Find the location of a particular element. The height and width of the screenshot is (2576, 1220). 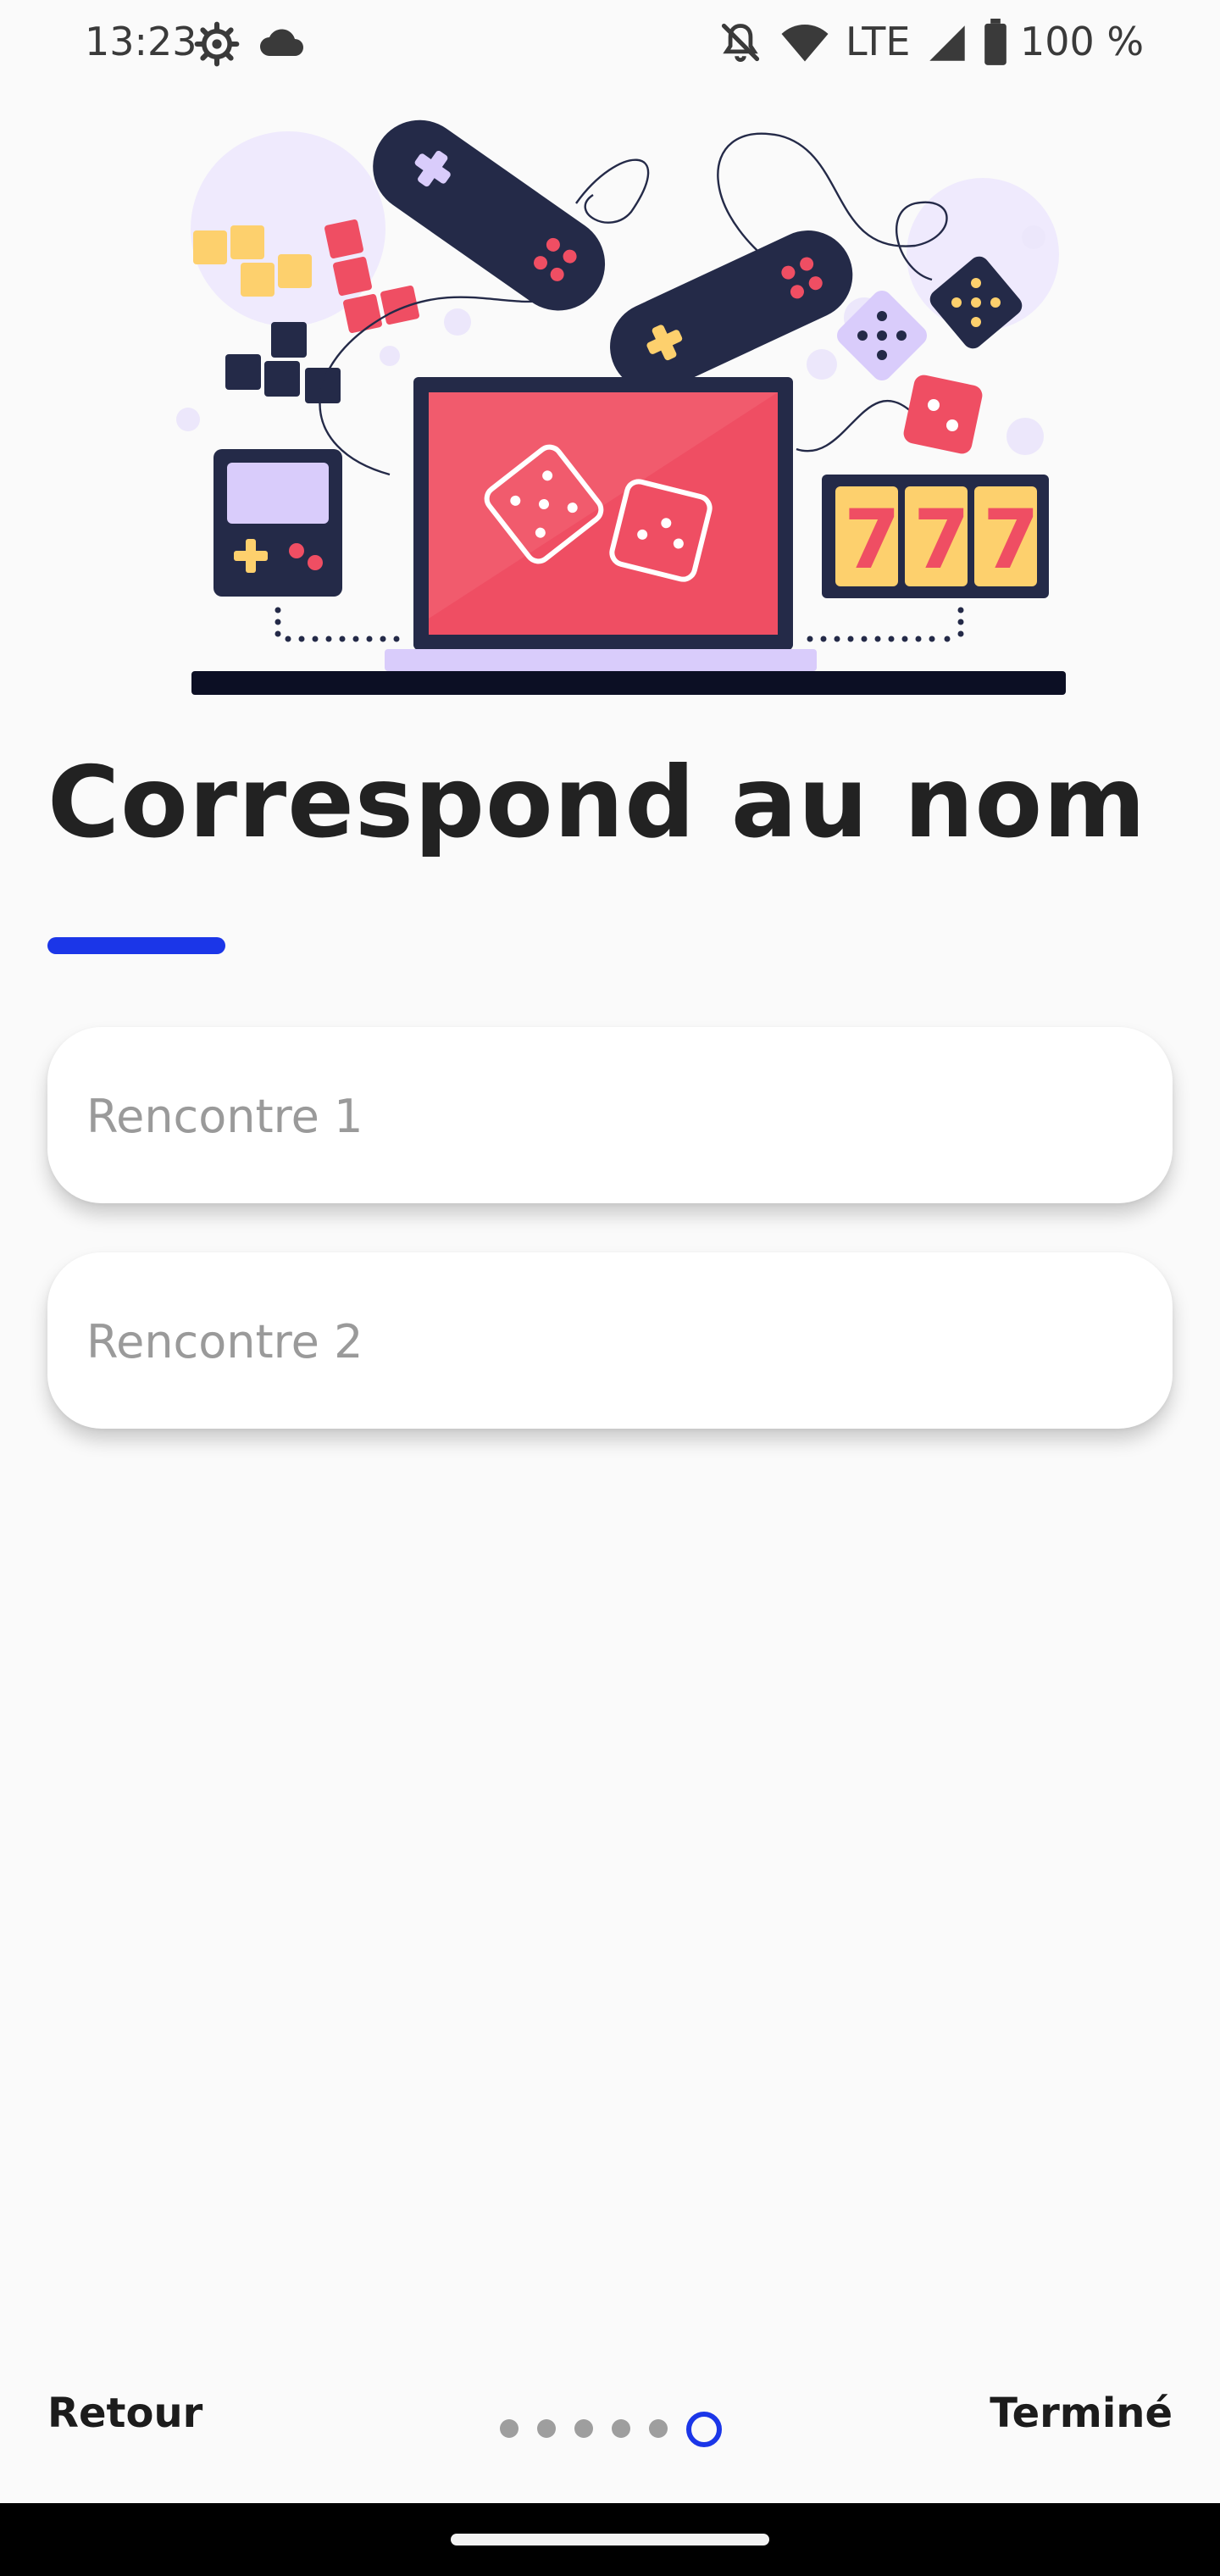

notifications-off-icon is located at coordinates (740, 44).